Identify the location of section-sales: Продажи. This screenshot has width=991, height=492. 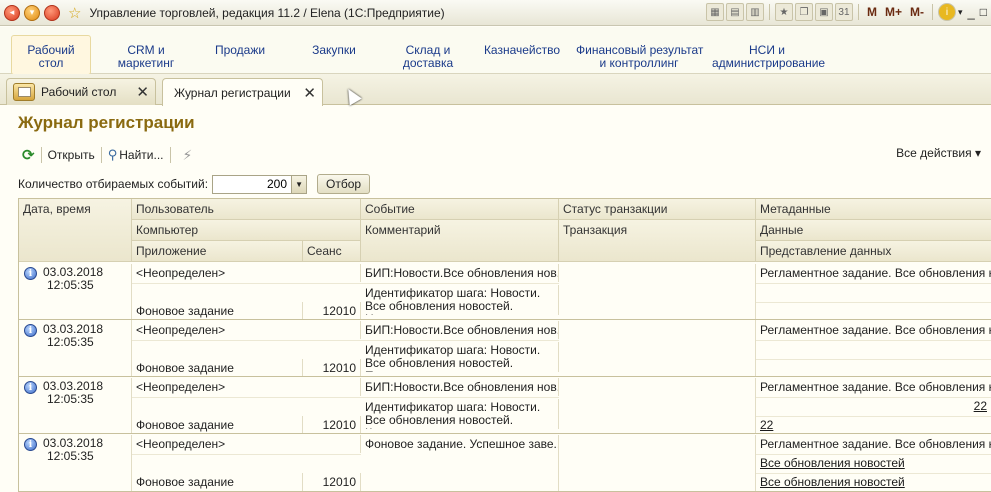
(240, 50).